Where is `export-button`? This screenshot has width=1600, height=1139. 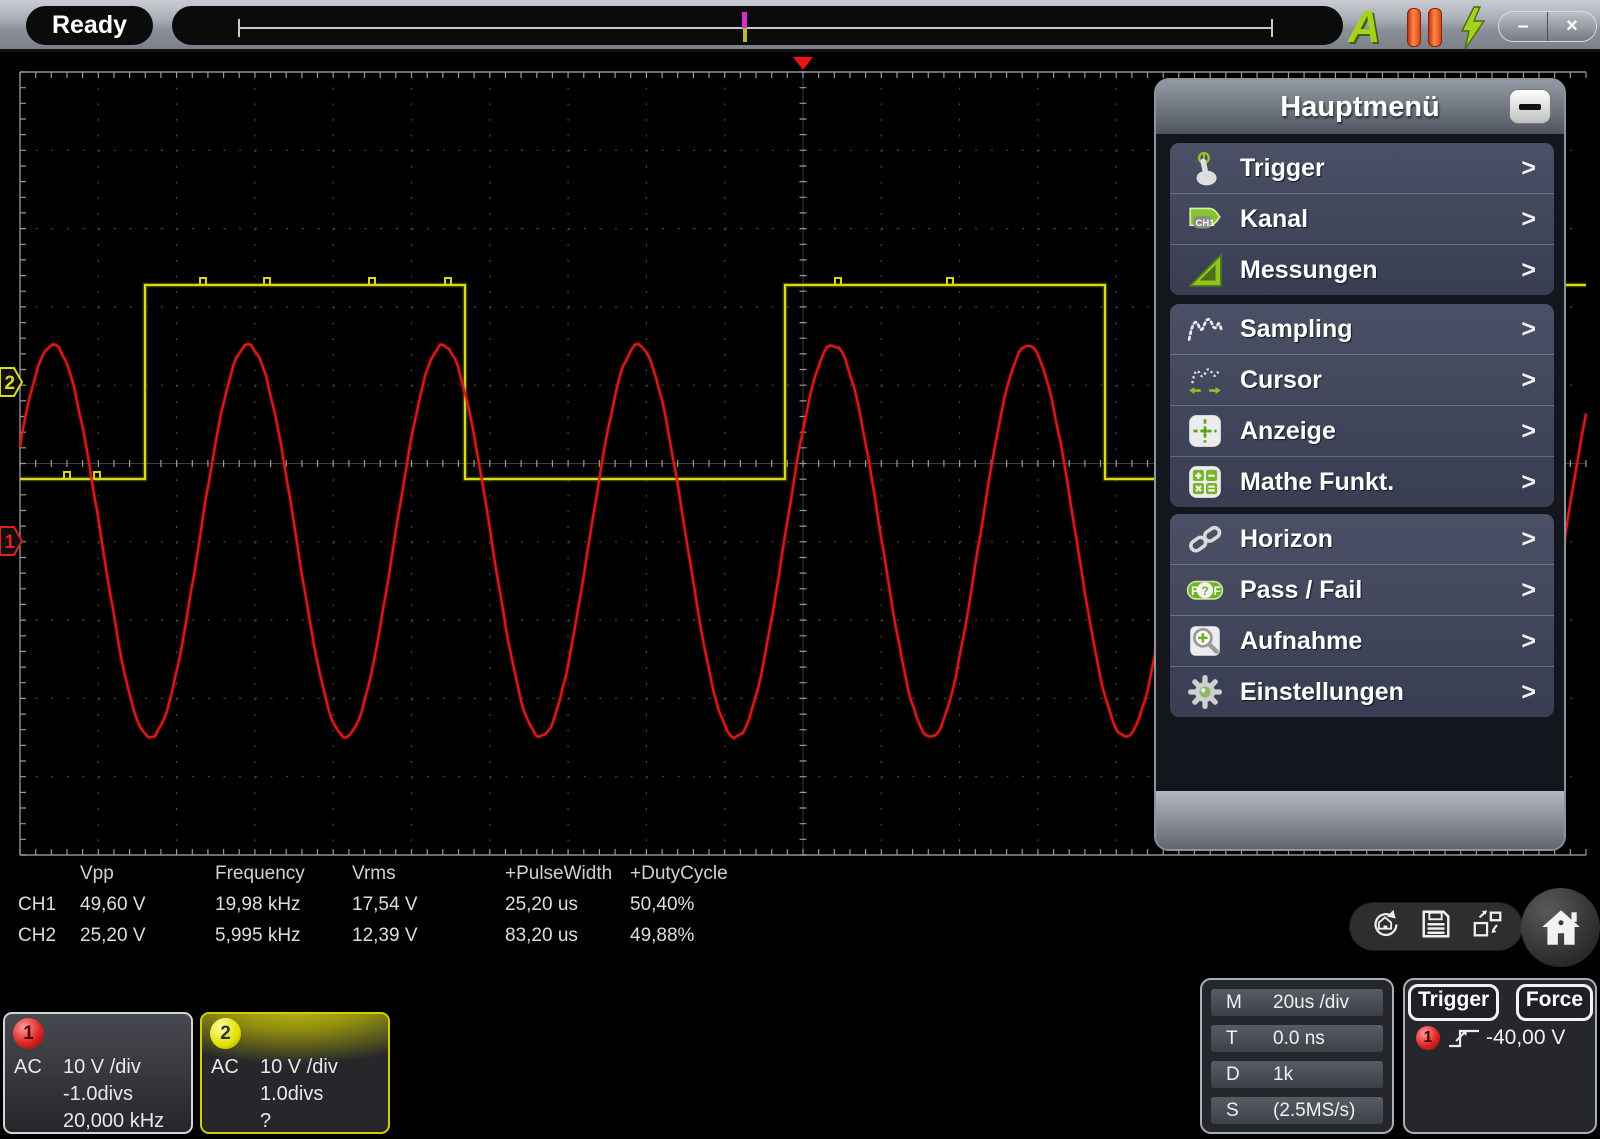
export-button is located at coordinates (1488, 926).